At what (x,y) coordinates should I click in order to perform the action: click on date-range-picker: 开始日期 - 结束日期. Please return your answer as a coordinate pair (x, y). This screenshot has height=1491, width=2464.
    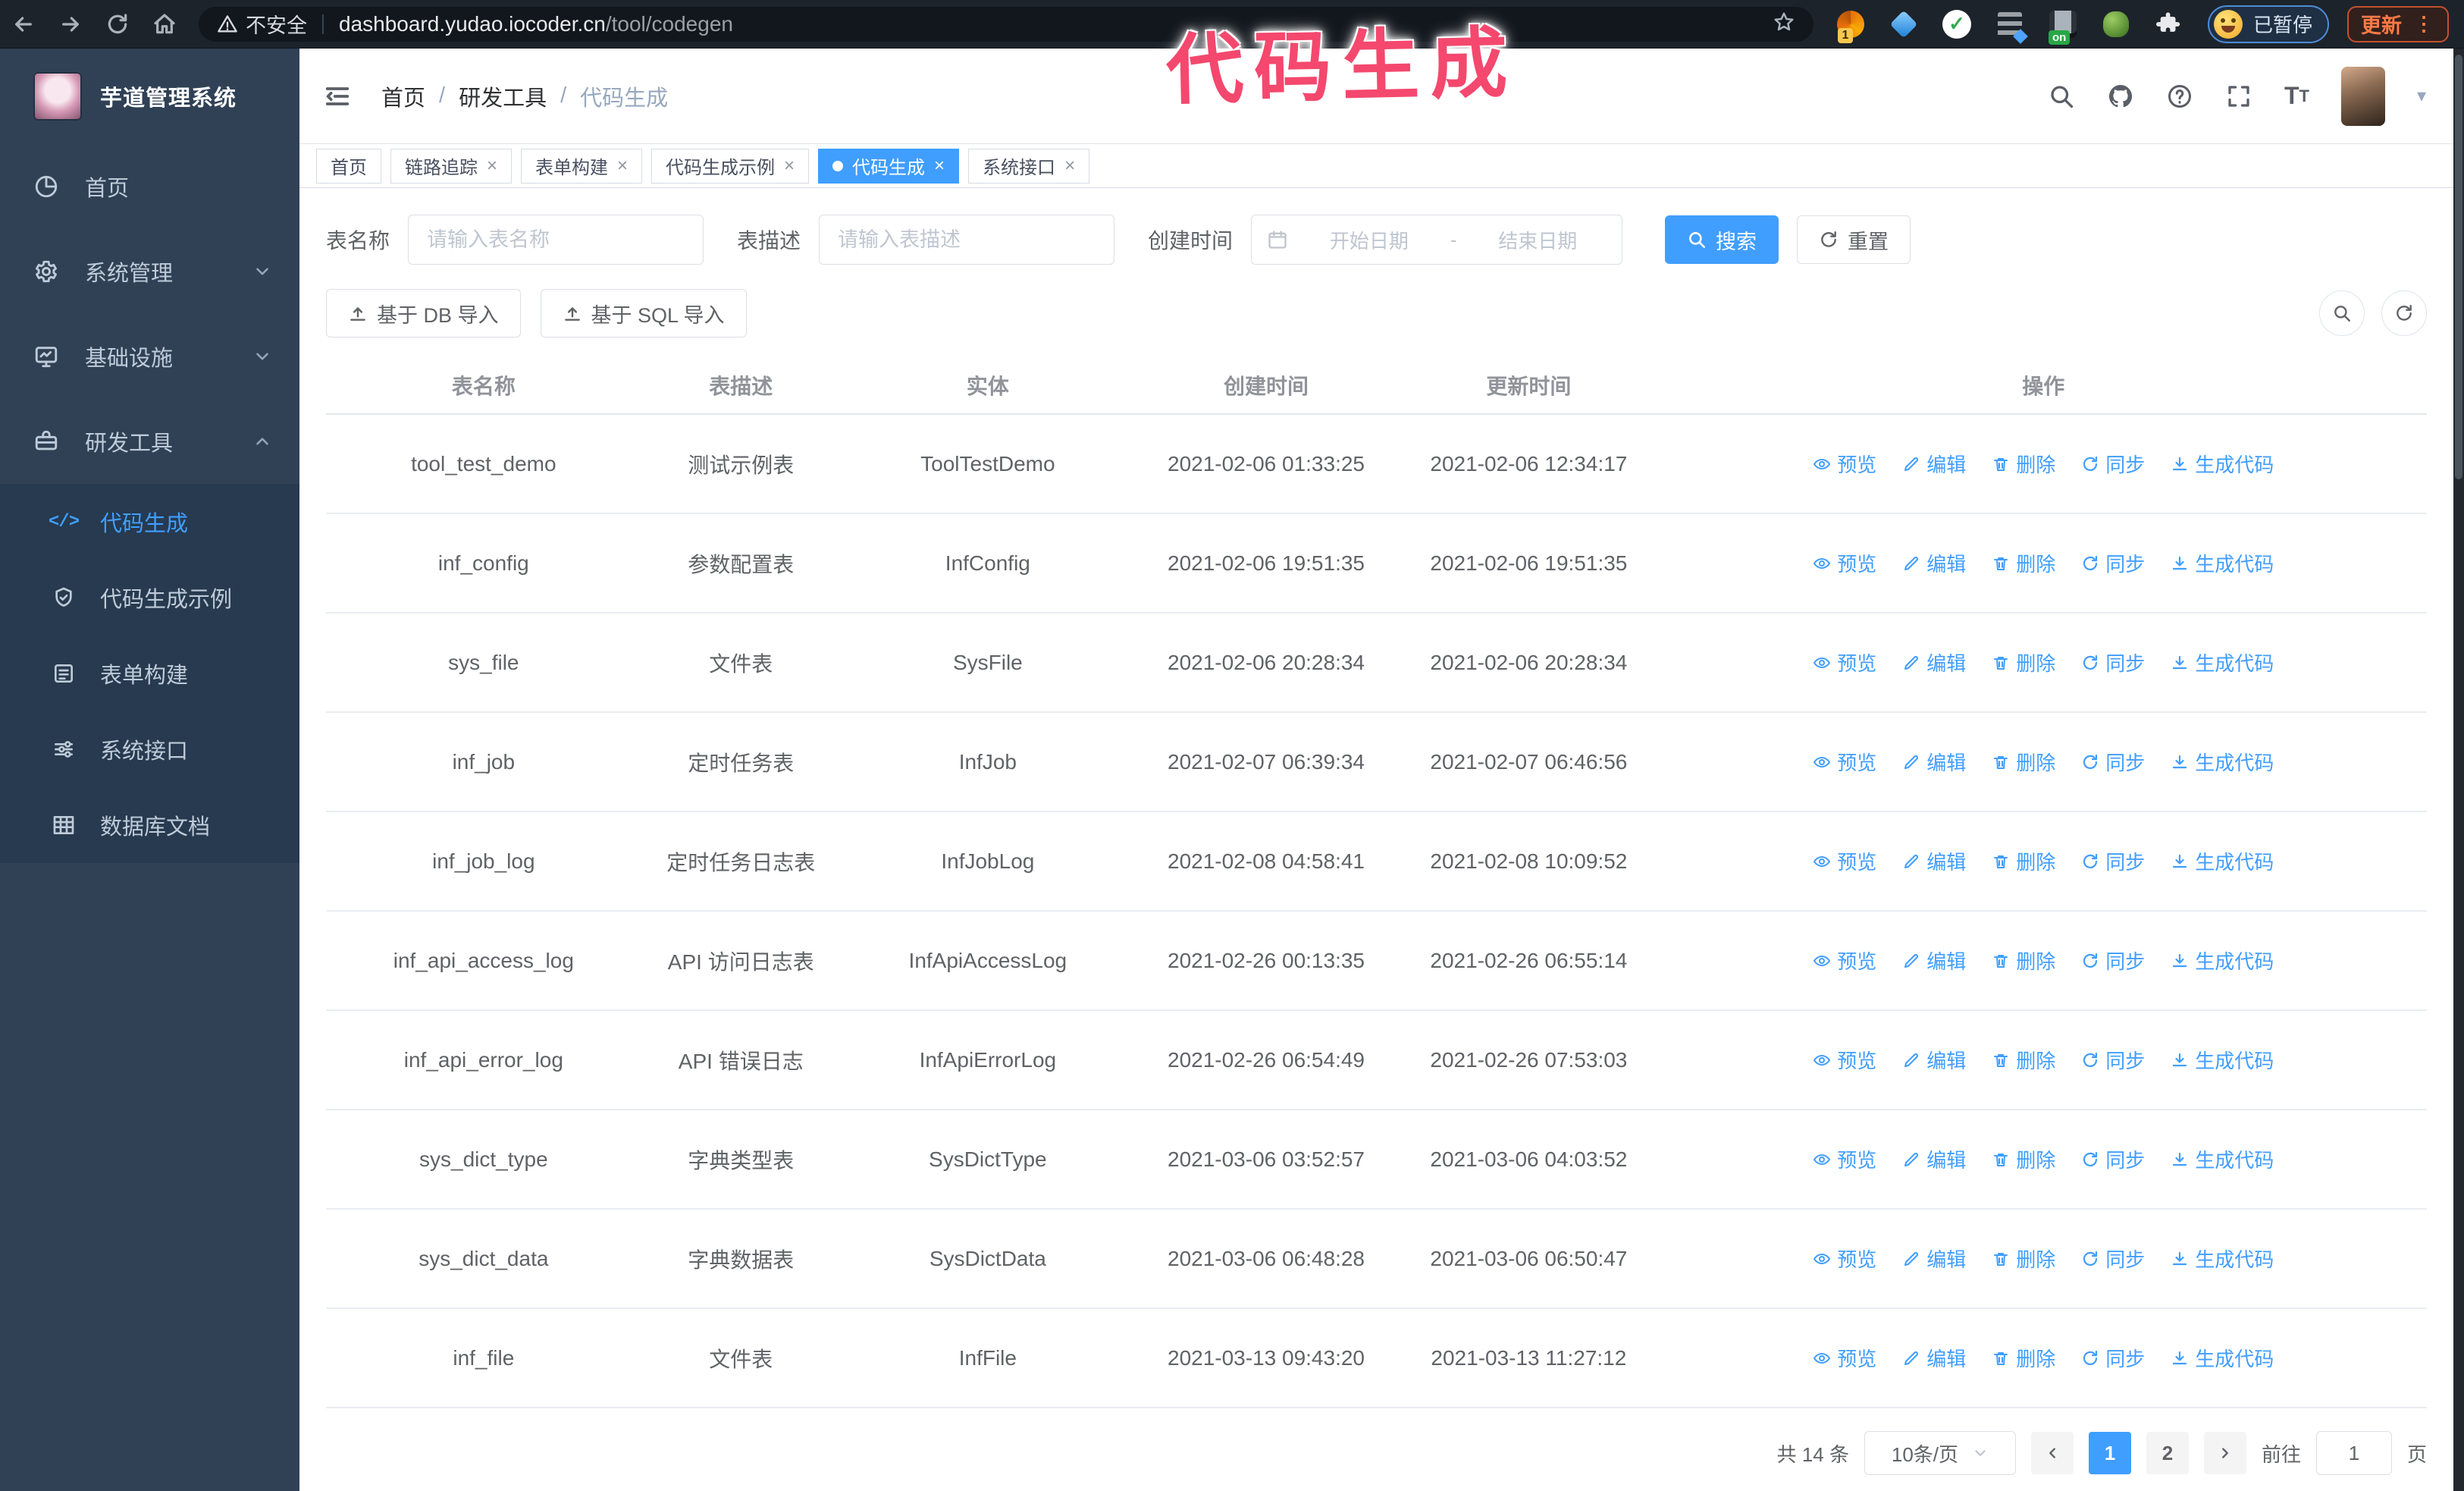
    Looking at the image, I should click on (1437, 240).